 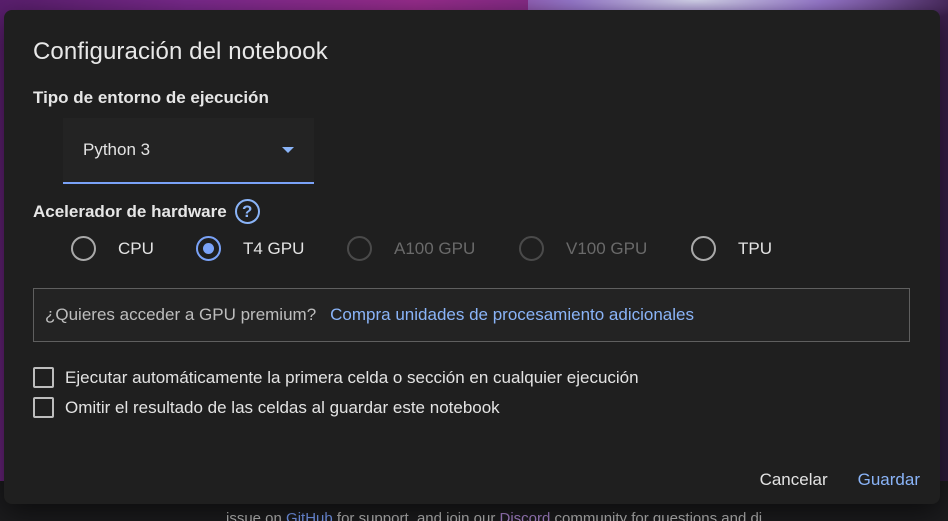 What do you see at coordinates (83, 248) in the screenshot?
I see `radio-cpu` at bounding box center [83, 248].